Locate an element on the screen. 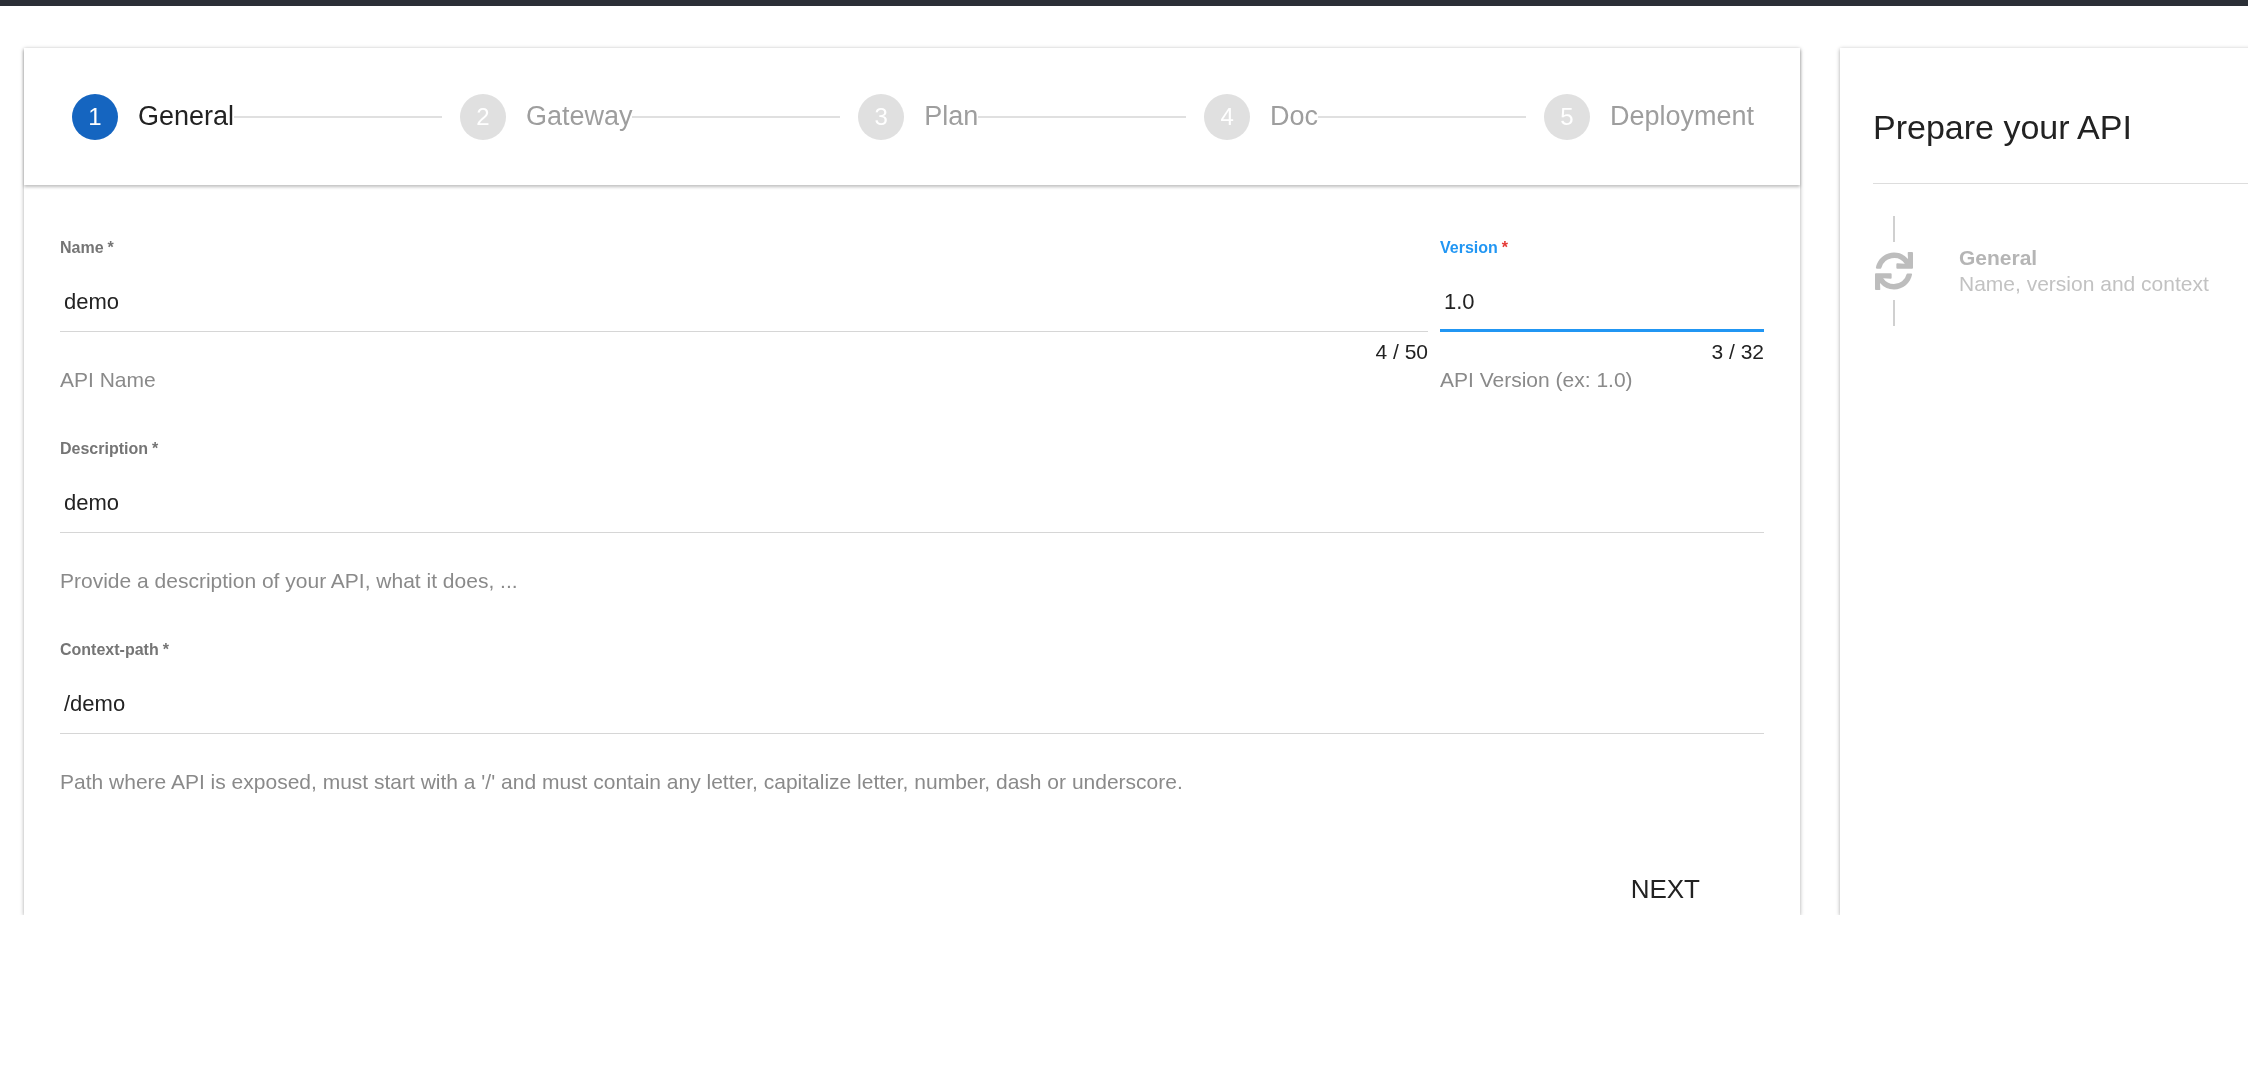 This screenshot has height=1090, width=2248. field-label: Name * is located at coordinates (87, 247).